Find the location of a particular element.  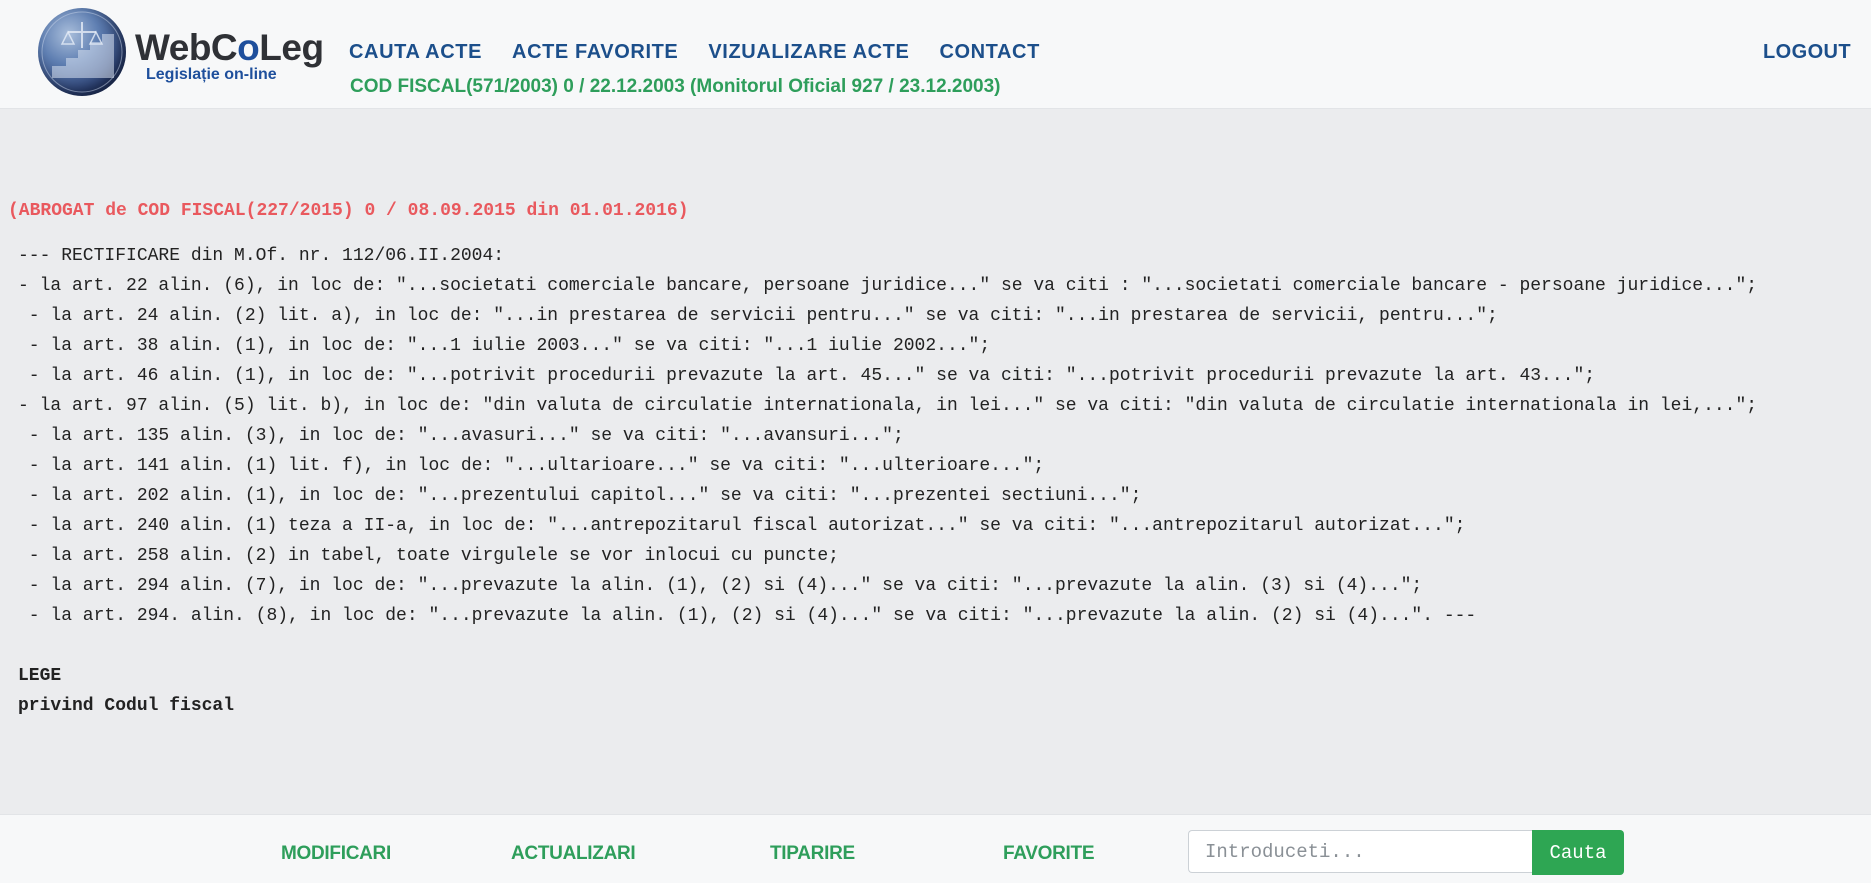

logo-wordmark: WebCoLeg is located at coordinates (229, 47).